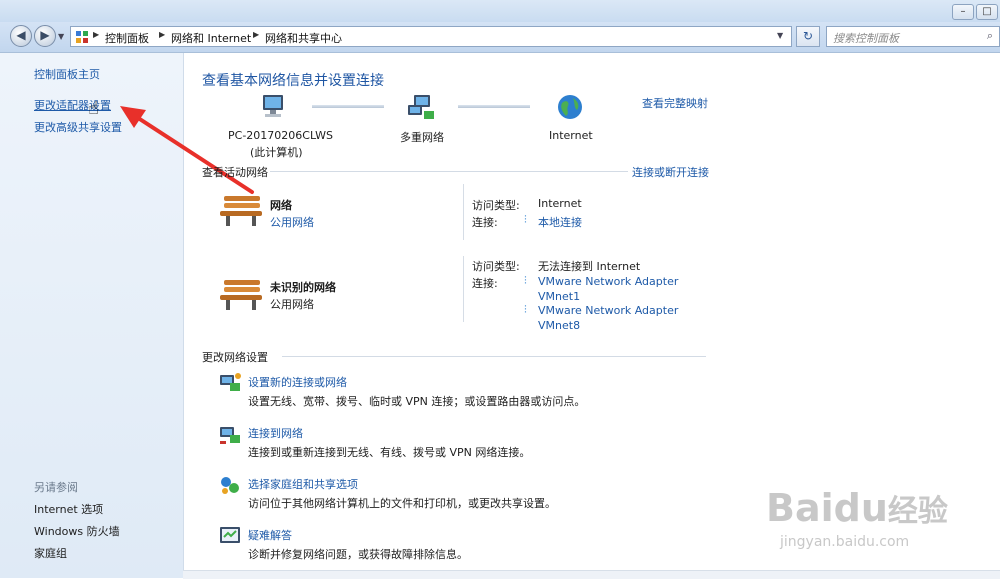 The image size is (1000, 579). I want to click on watermark-brand: Bai, so click(800, 508).